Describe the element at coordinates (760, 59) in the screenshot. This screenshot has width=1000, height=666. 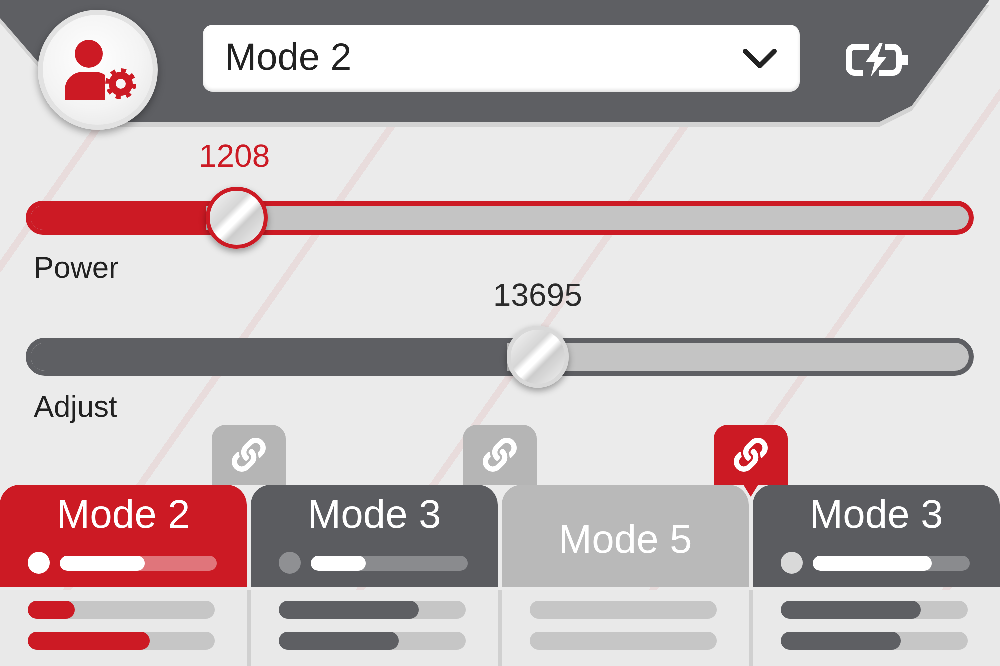
I see `chevron-down-icon` at that location.